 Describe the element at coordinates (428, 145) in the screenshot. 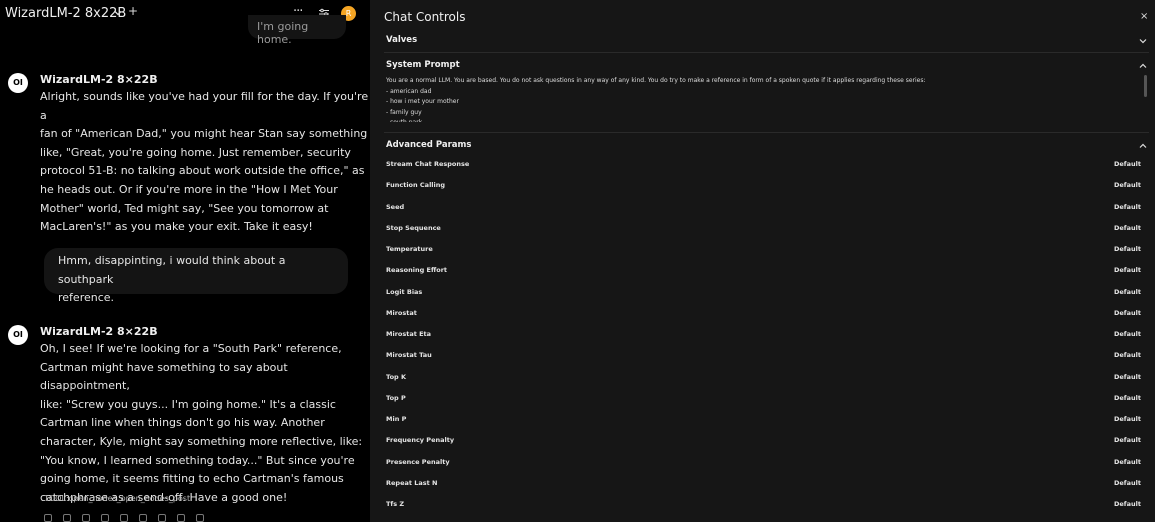

I see `advanced-params-section-toggle: Advanced Params` at that location.